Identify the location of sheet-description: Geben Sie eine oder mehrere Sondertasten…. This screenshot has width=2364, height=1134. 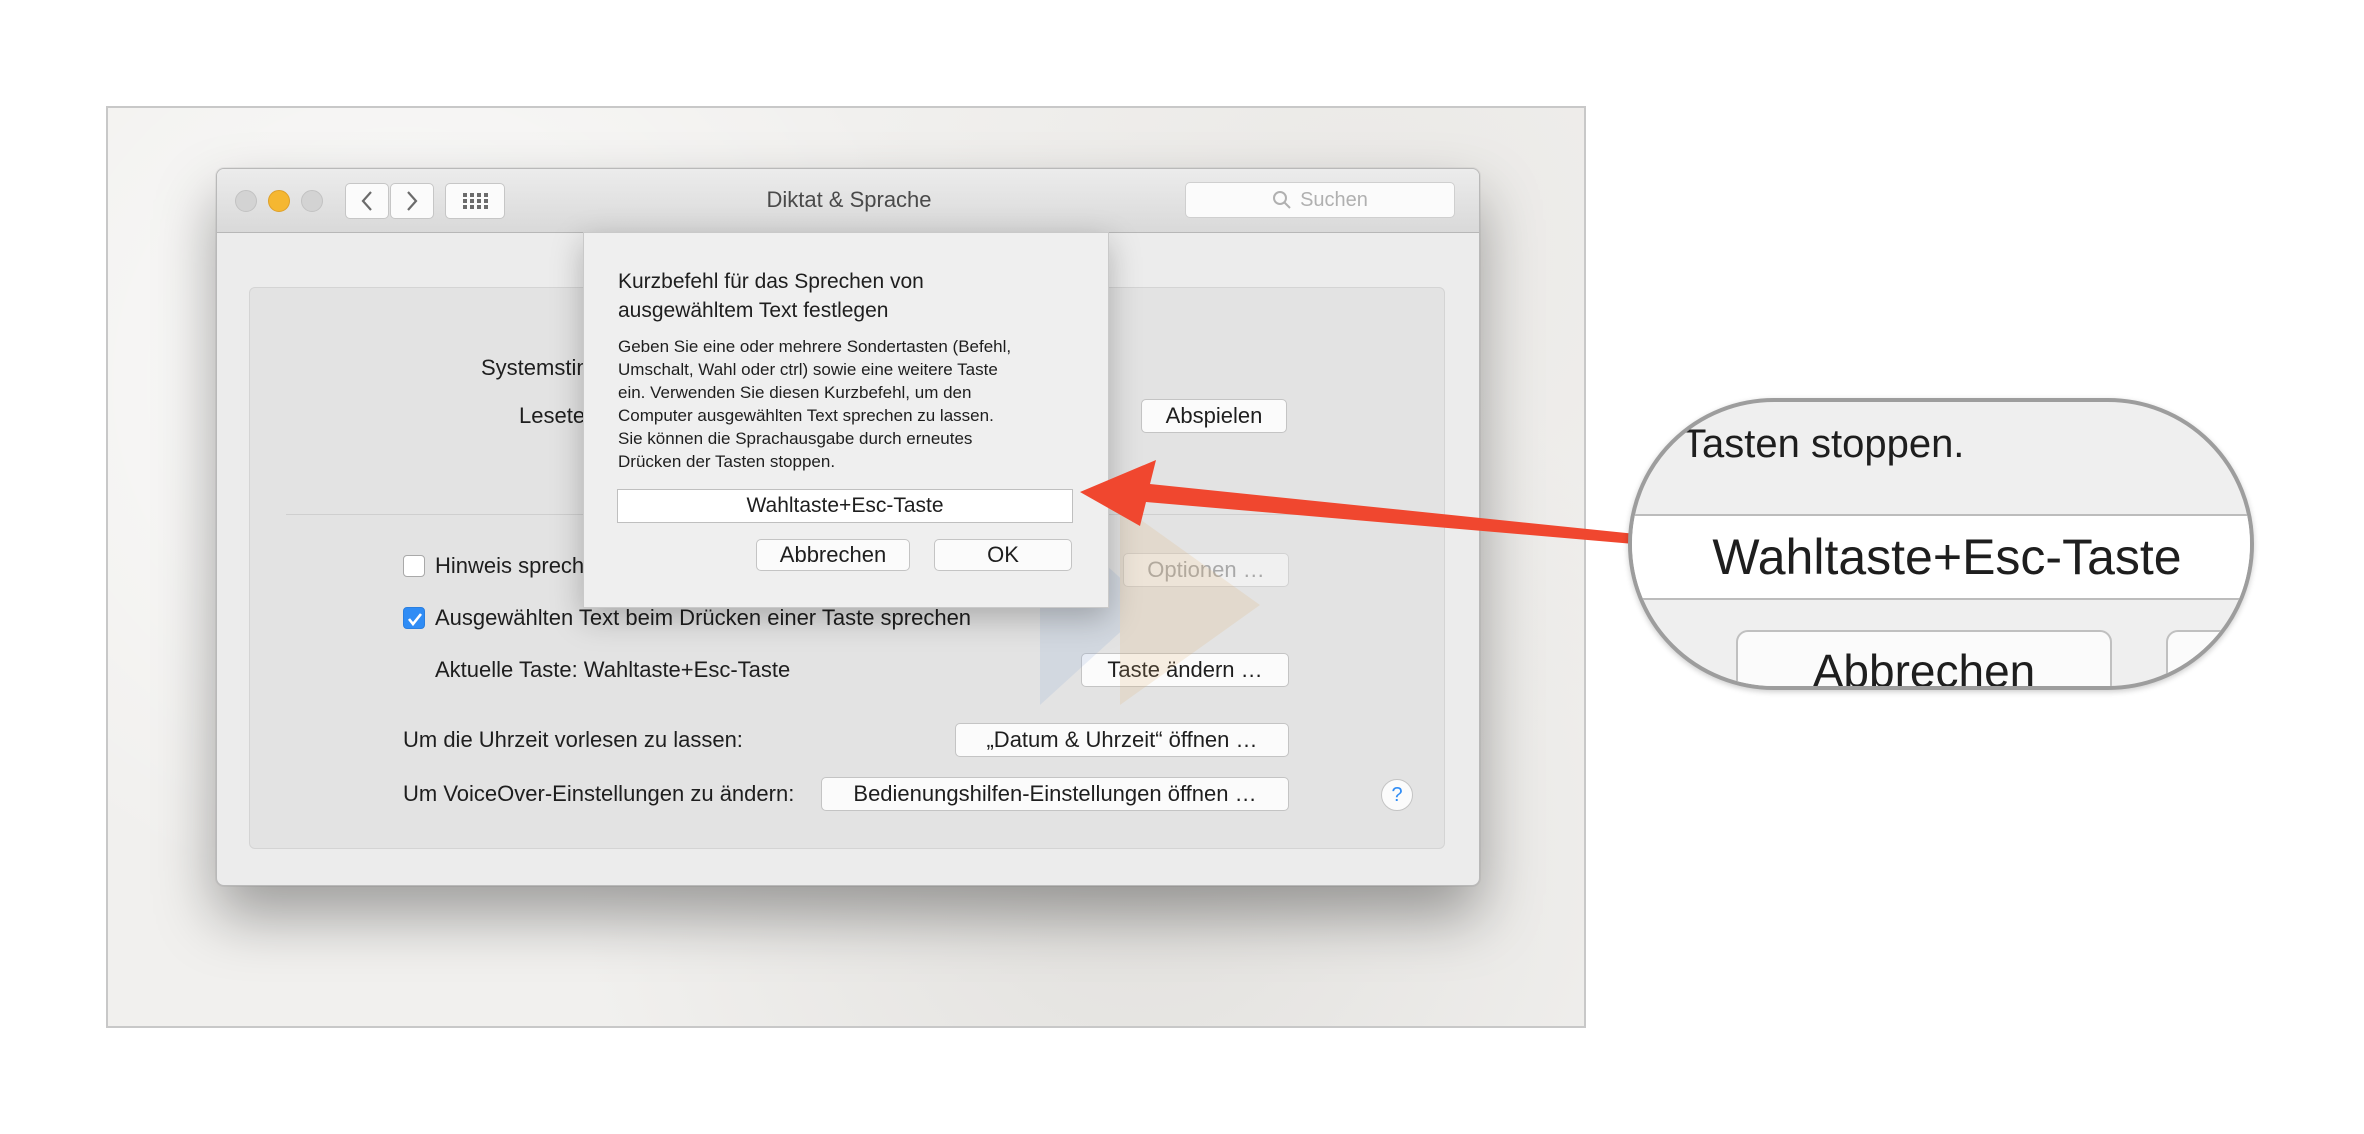
(853, 404).